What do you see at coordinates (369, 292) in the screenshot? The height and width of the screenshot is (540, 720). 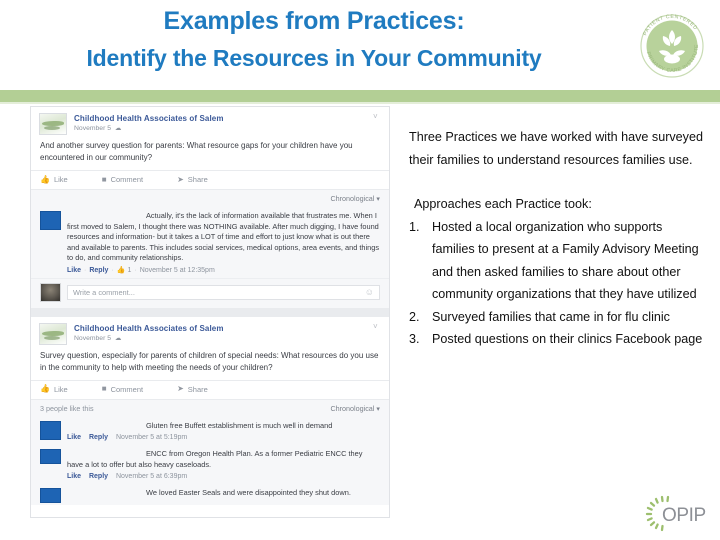 I see `emoji-icon: ☺` at bounding box center [369, 292].